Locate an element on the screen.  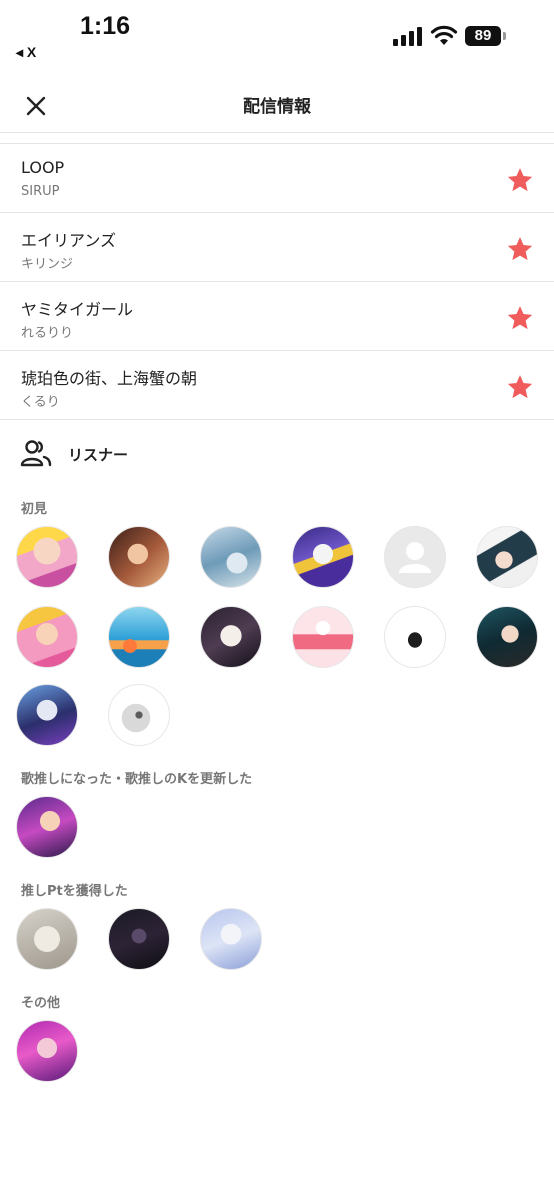
section-label-first-time: 初見 is located at coordinates (34, 509).